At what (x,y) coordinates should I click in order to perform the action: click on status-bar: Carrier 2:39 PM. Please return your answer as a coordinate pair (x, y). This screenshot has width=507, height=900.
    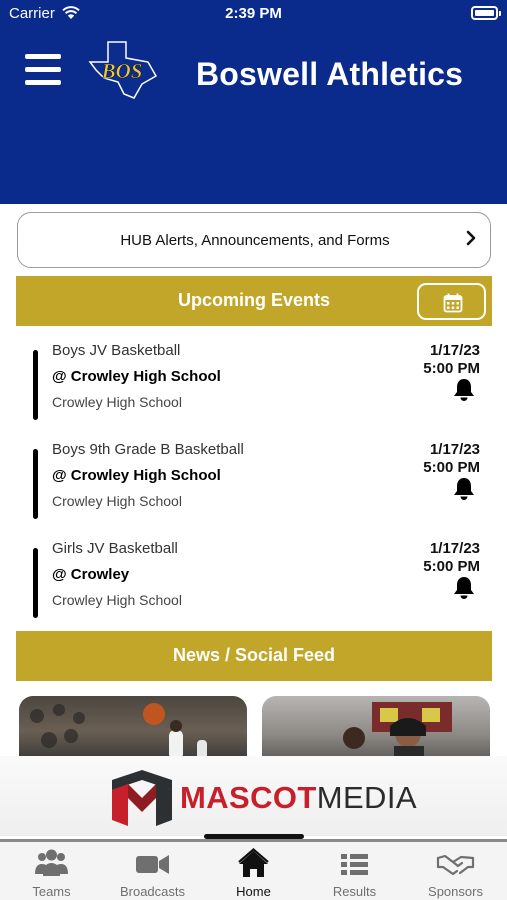
    Looking at the image, I should click on (253, 14).